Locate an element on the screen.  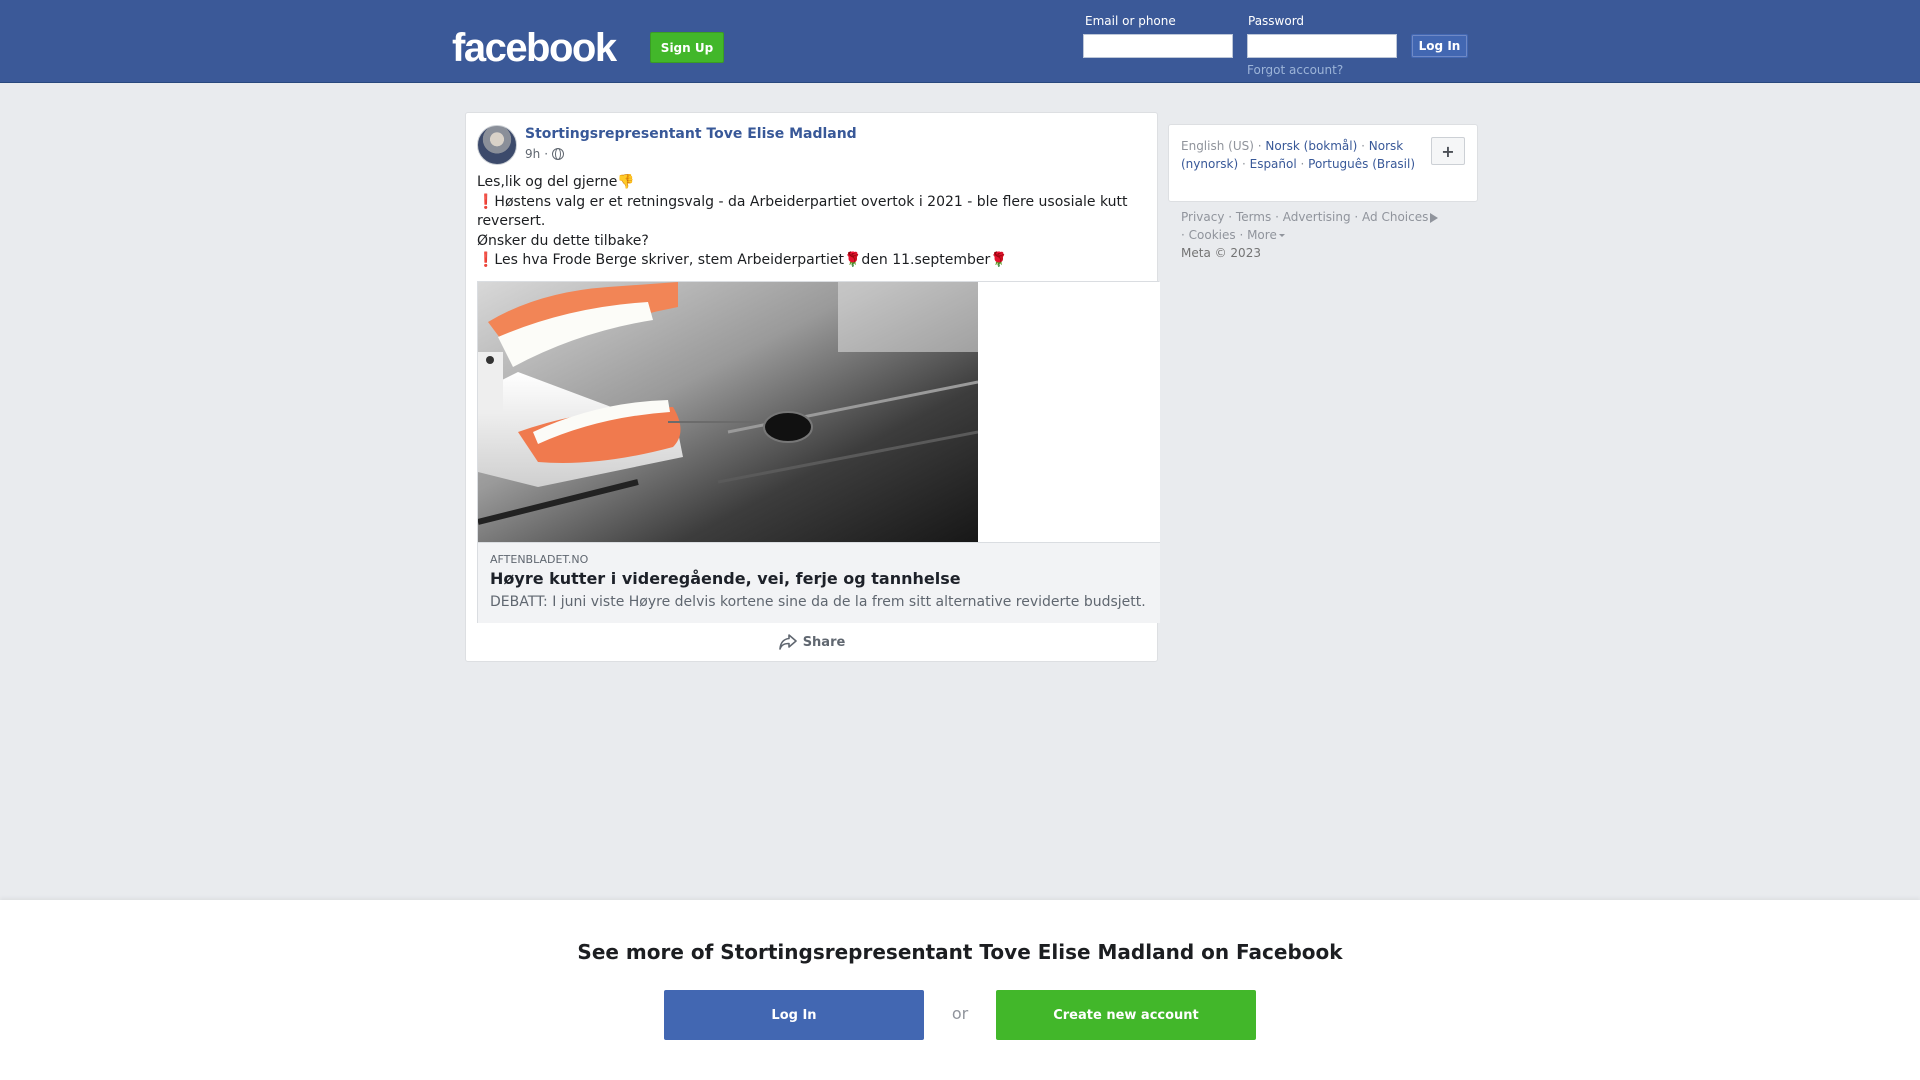
link-domain: AFTENBLADET.NO is located at coordinates (539, 559).